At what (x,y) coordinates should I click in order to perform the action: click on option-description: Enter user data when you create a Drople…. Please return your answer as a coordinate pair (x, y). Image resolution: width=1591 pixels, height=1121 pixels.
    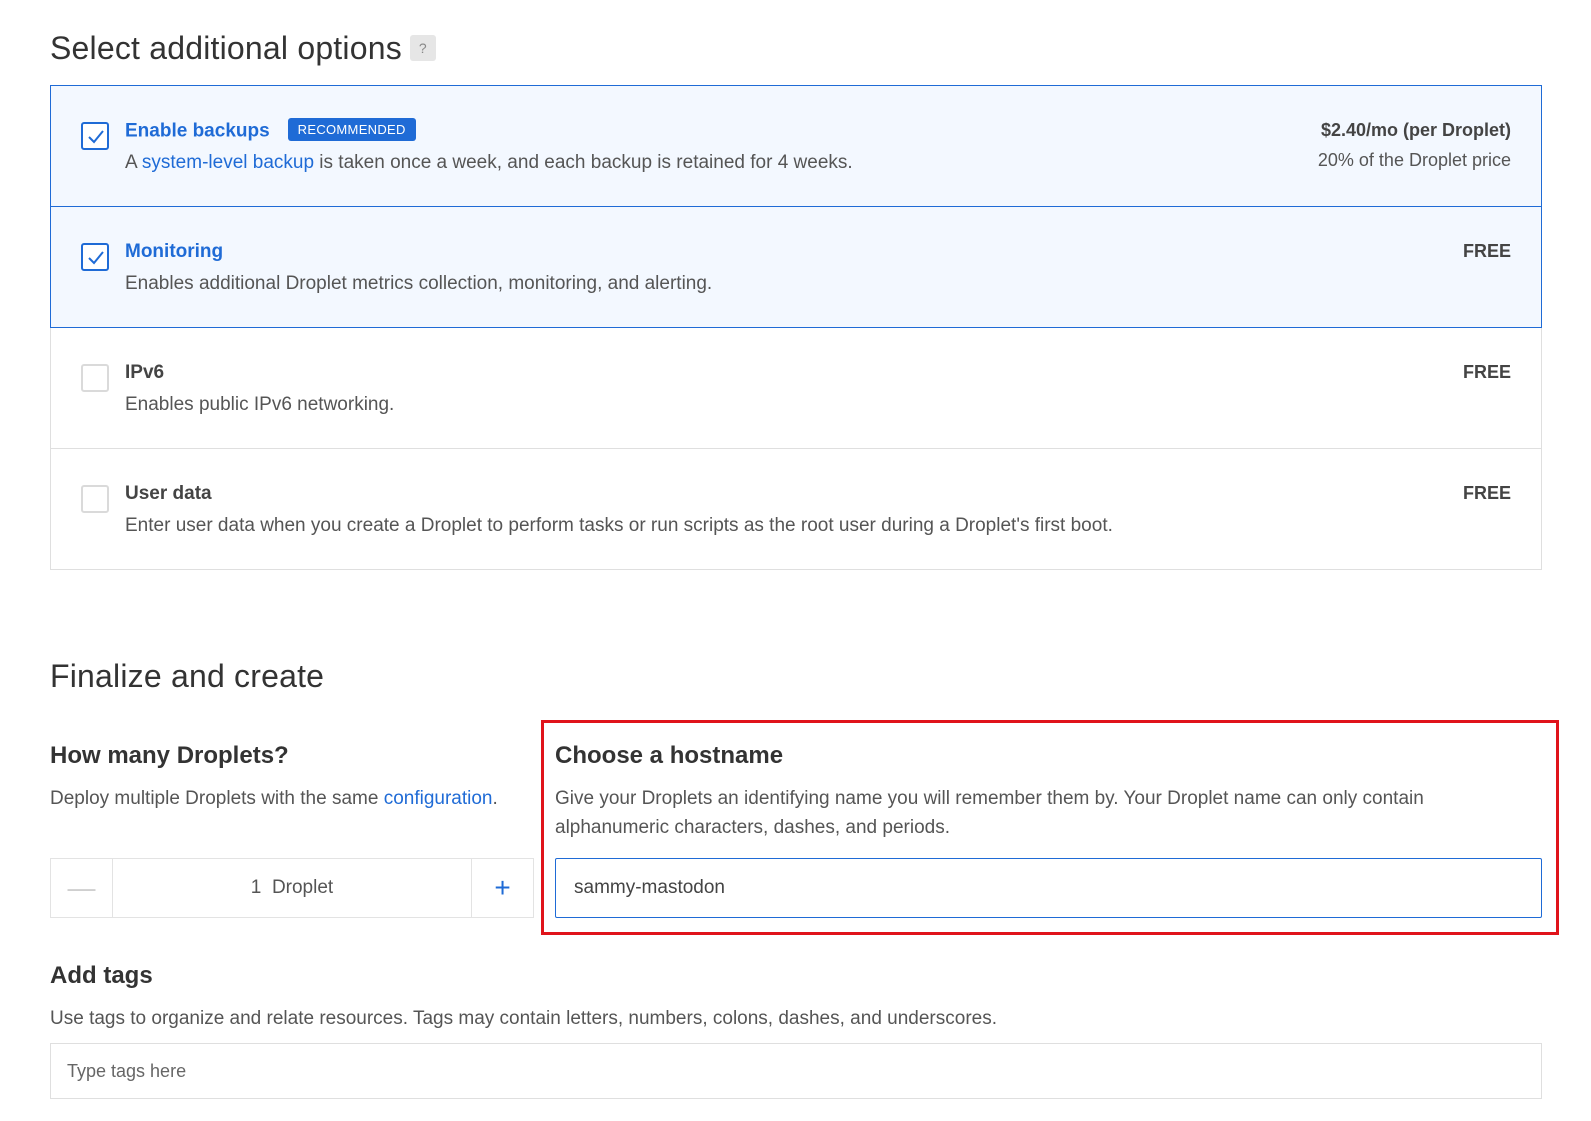
    Looking at the image, I should click on (619, 525).